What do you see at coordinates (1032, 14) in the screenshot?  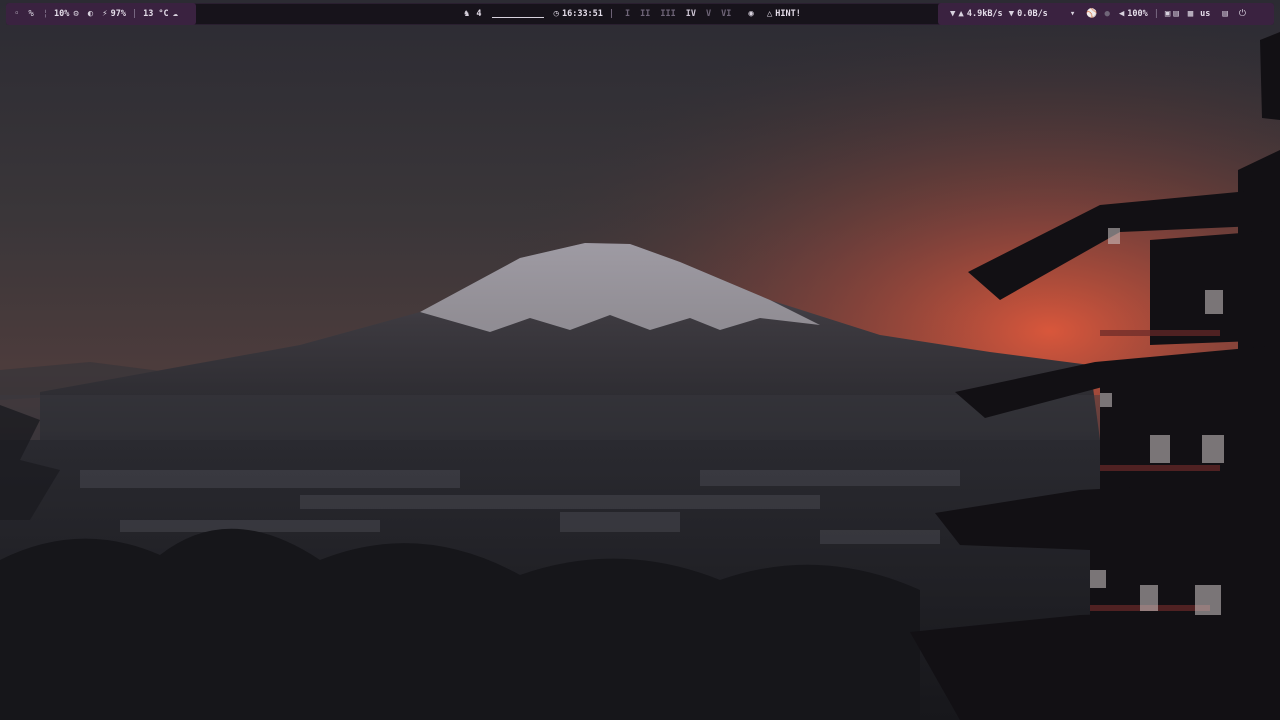 I see `download-speed: 0.0B/s` at bounding box center [1032, 14].